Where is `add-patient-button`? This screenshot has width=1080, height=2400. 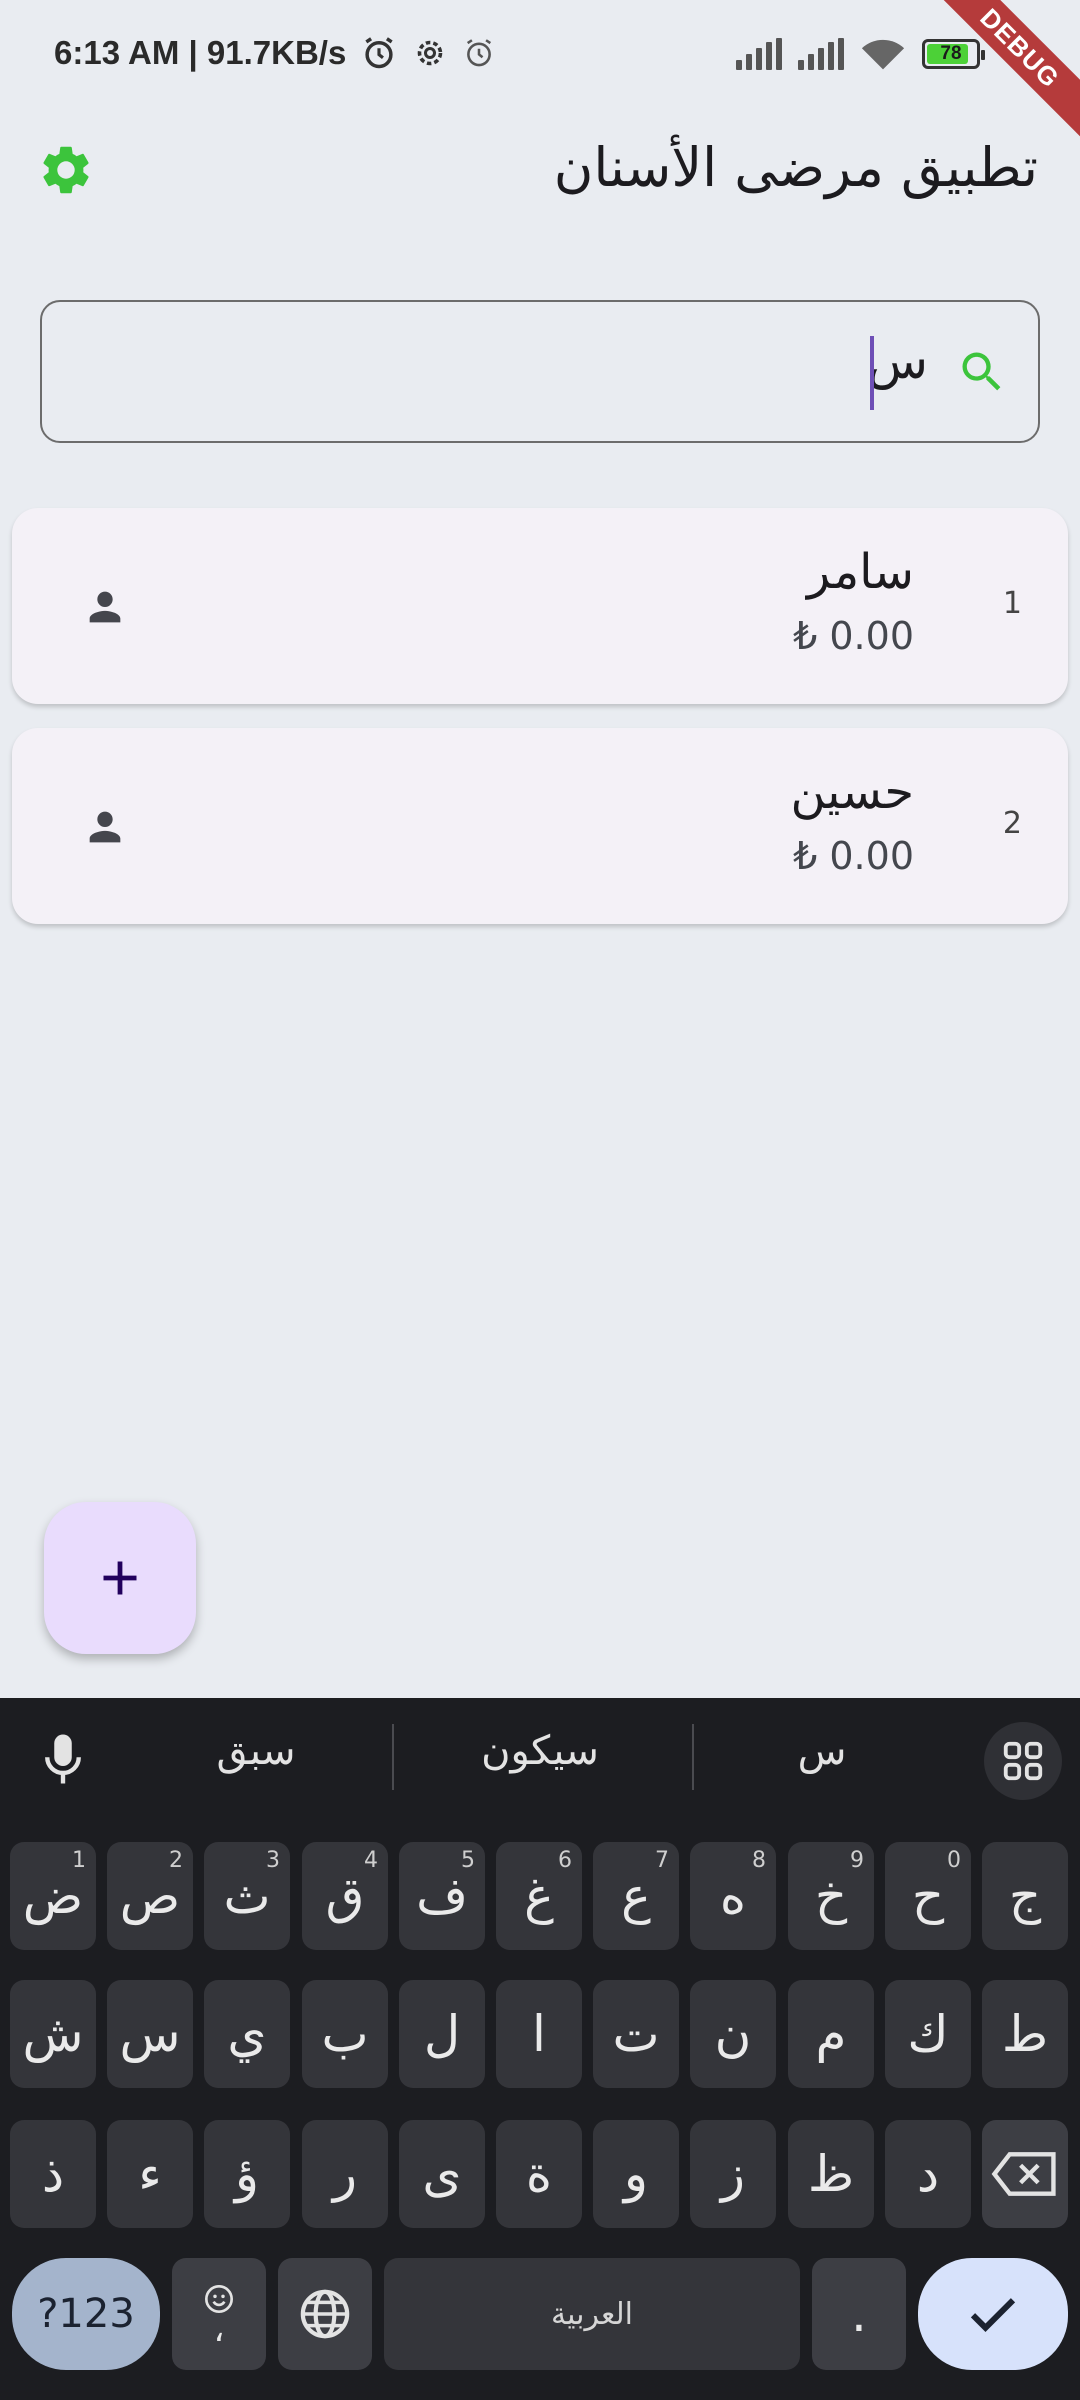 add-patient-button is located at coordinates (120, 1578).